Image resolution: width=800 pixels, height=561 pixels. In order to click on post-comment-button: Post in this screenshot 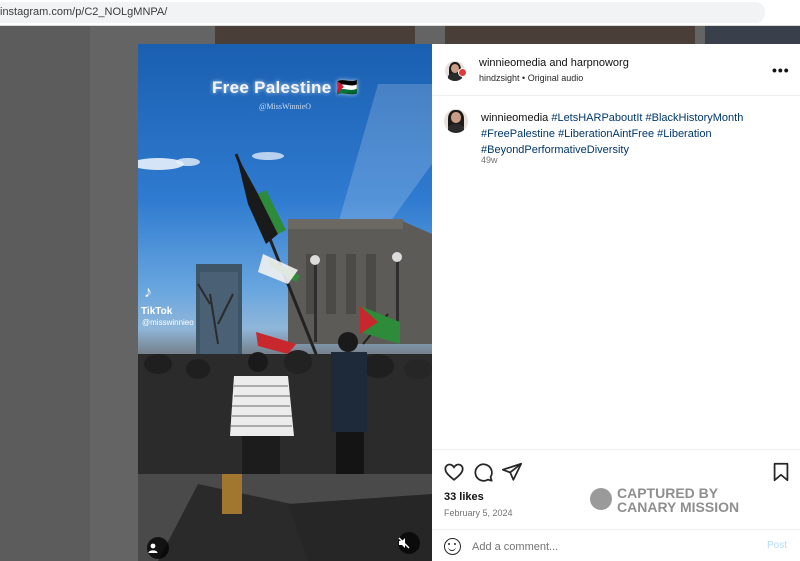, I will do `click(777, 545)`.